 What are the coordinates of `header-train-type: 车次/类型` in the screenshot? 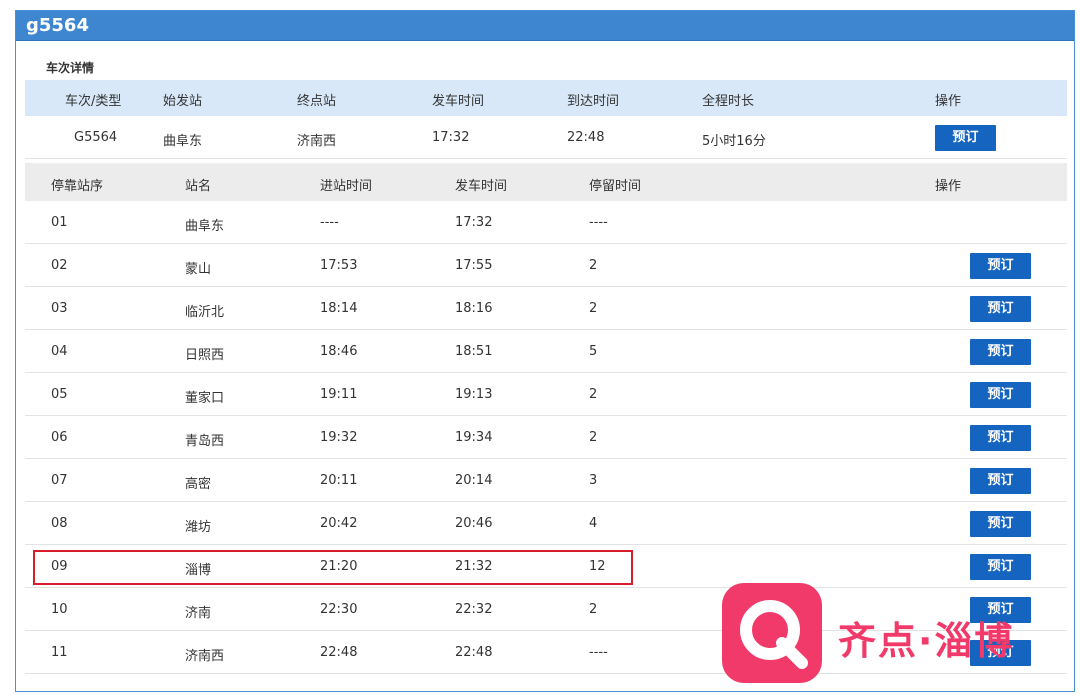 It's located at (93, 101).